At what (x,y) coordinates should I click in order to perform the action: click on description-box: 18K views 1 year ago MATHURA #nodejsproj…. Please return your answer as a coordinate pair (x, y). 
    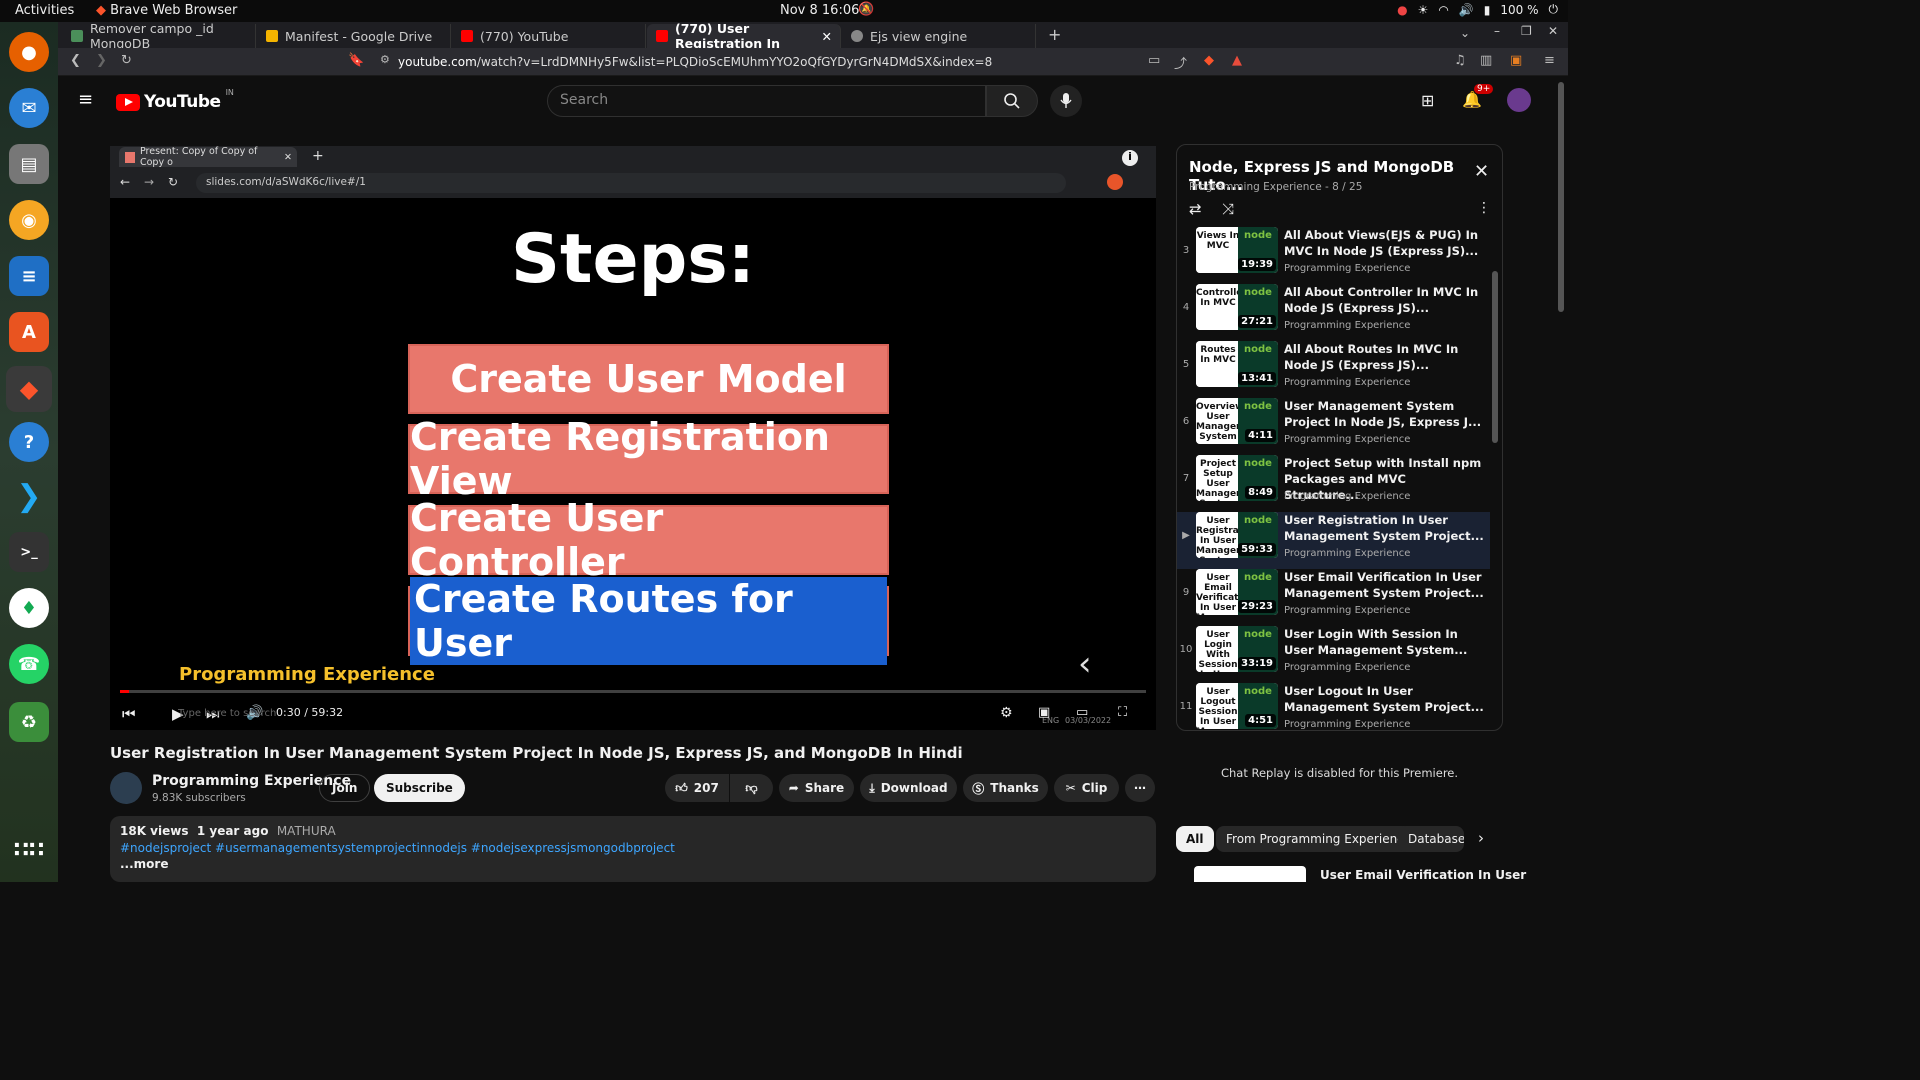
    Looking at the image, I should click on (633, 849).